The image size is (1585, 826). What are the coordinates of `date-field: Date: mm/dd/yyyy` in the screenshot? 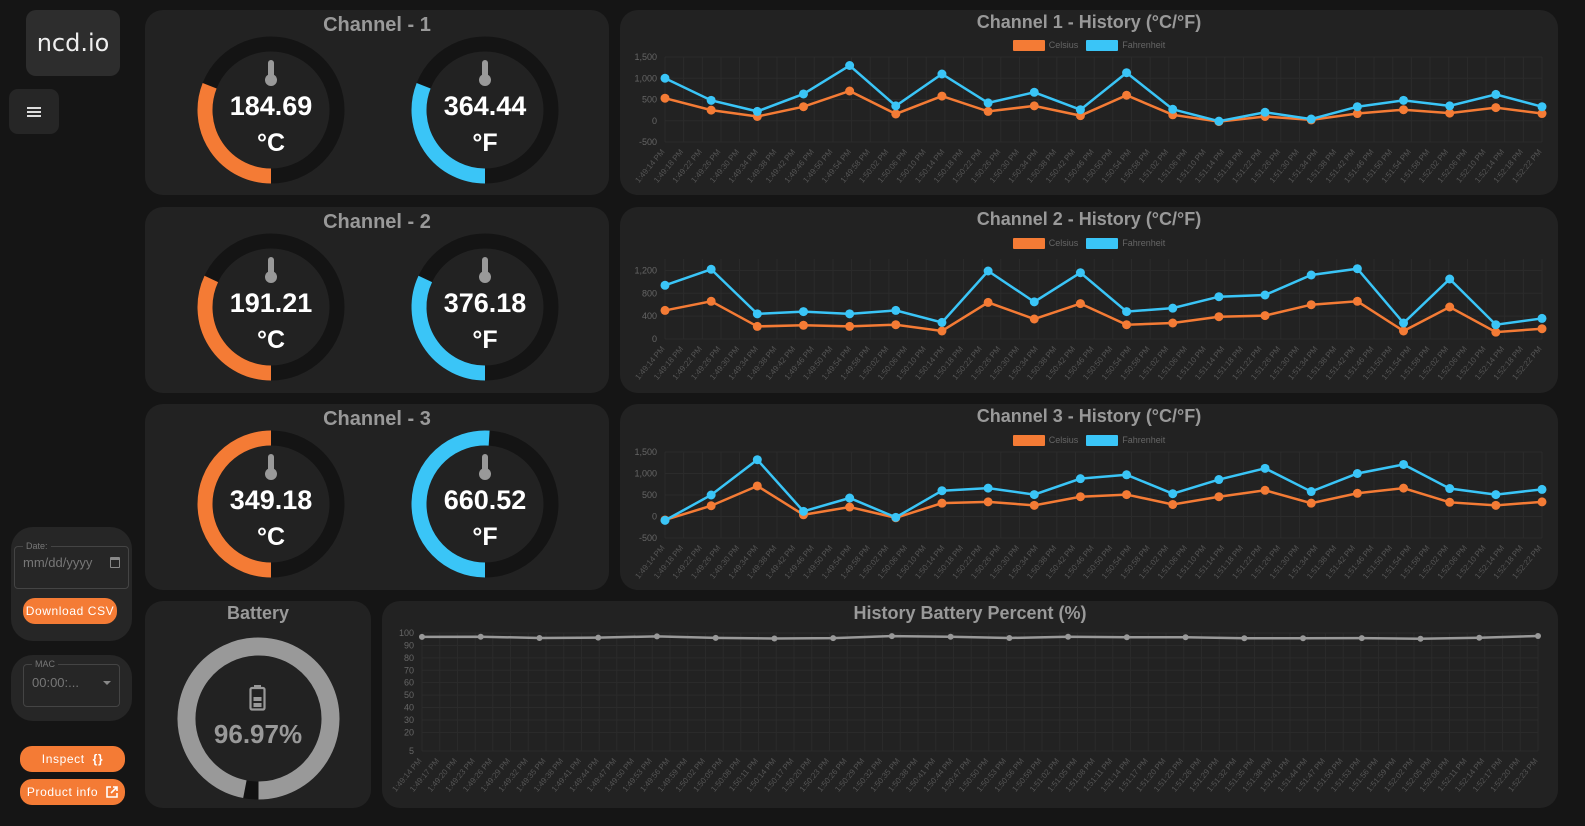 It's located at (71, 565).